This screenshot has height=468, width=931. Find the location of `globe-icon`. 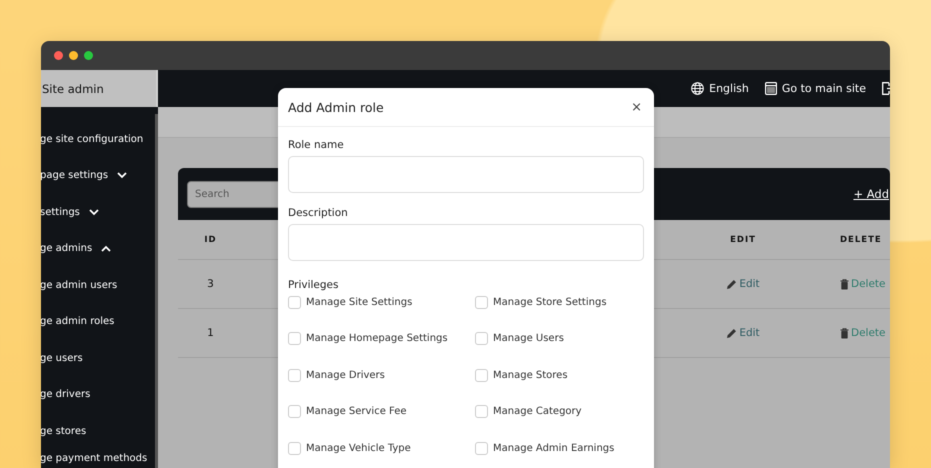

globe-icon is located at coordinates (697, 88).